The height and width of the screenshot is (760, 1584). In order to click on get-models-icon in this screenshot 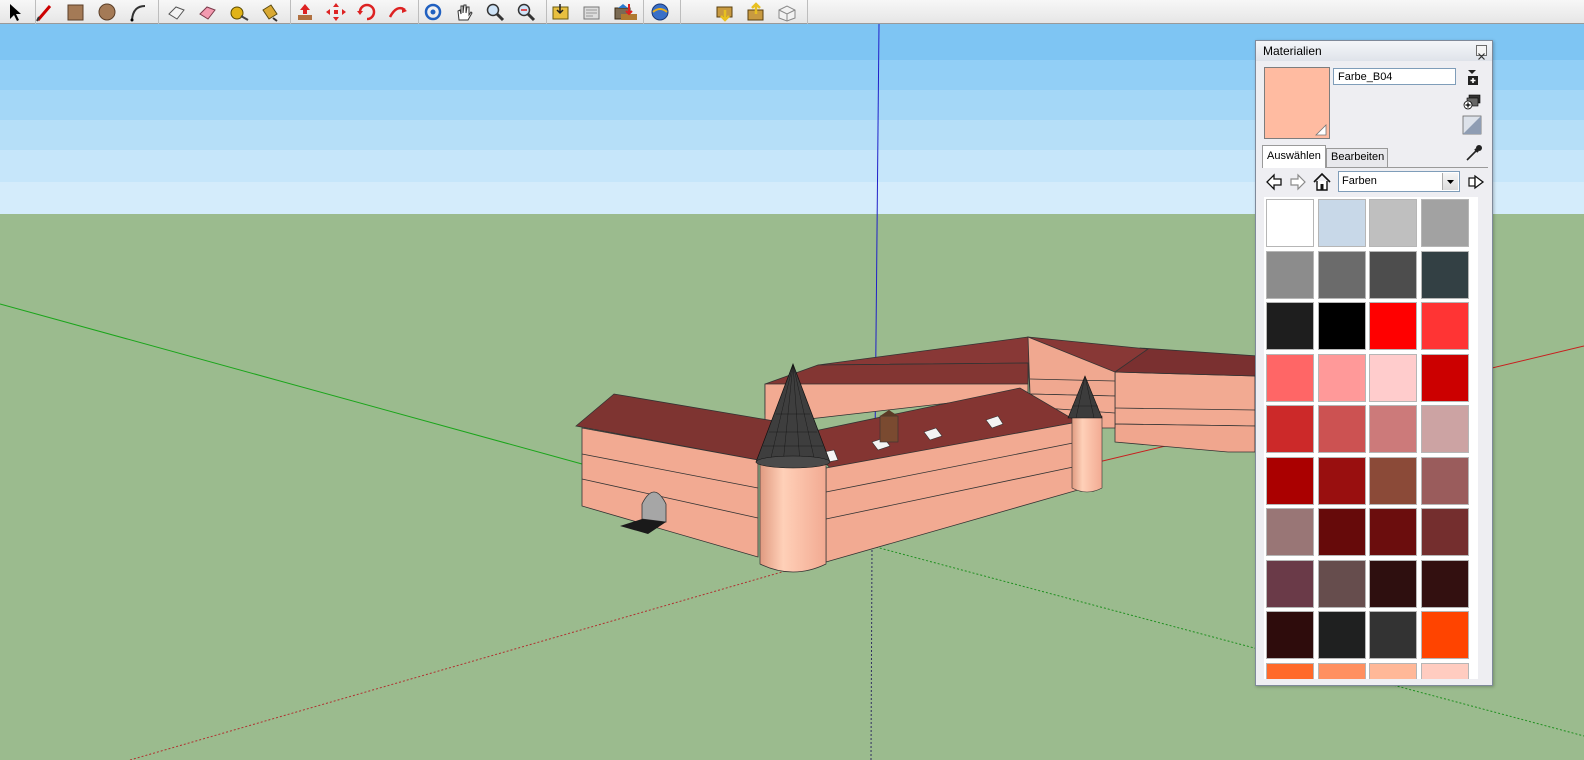, I will do `click(561, 12)`.